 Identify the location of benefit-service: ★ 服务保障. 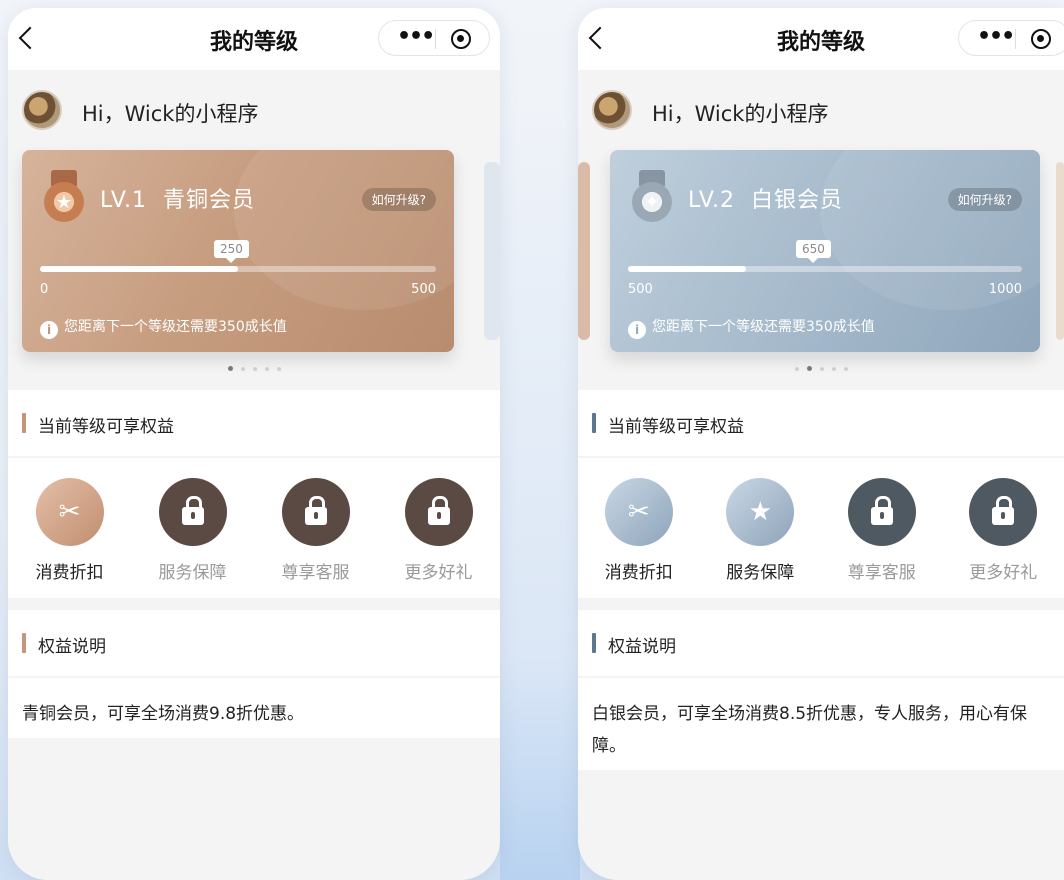
(760, 530).